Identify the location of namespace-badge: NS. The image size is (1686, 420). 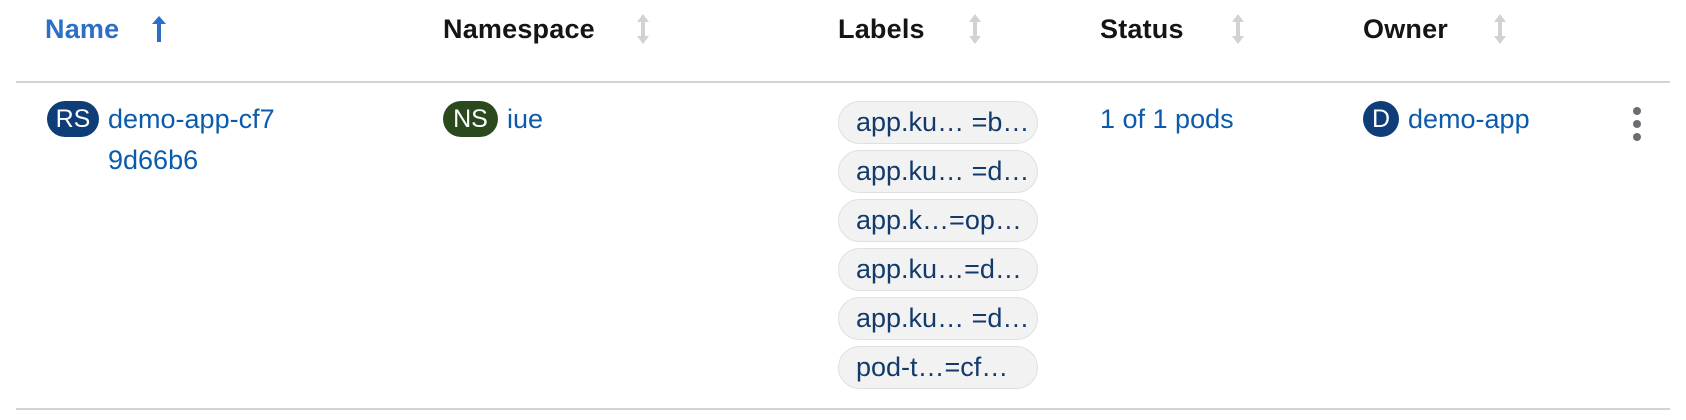
(470, 119).